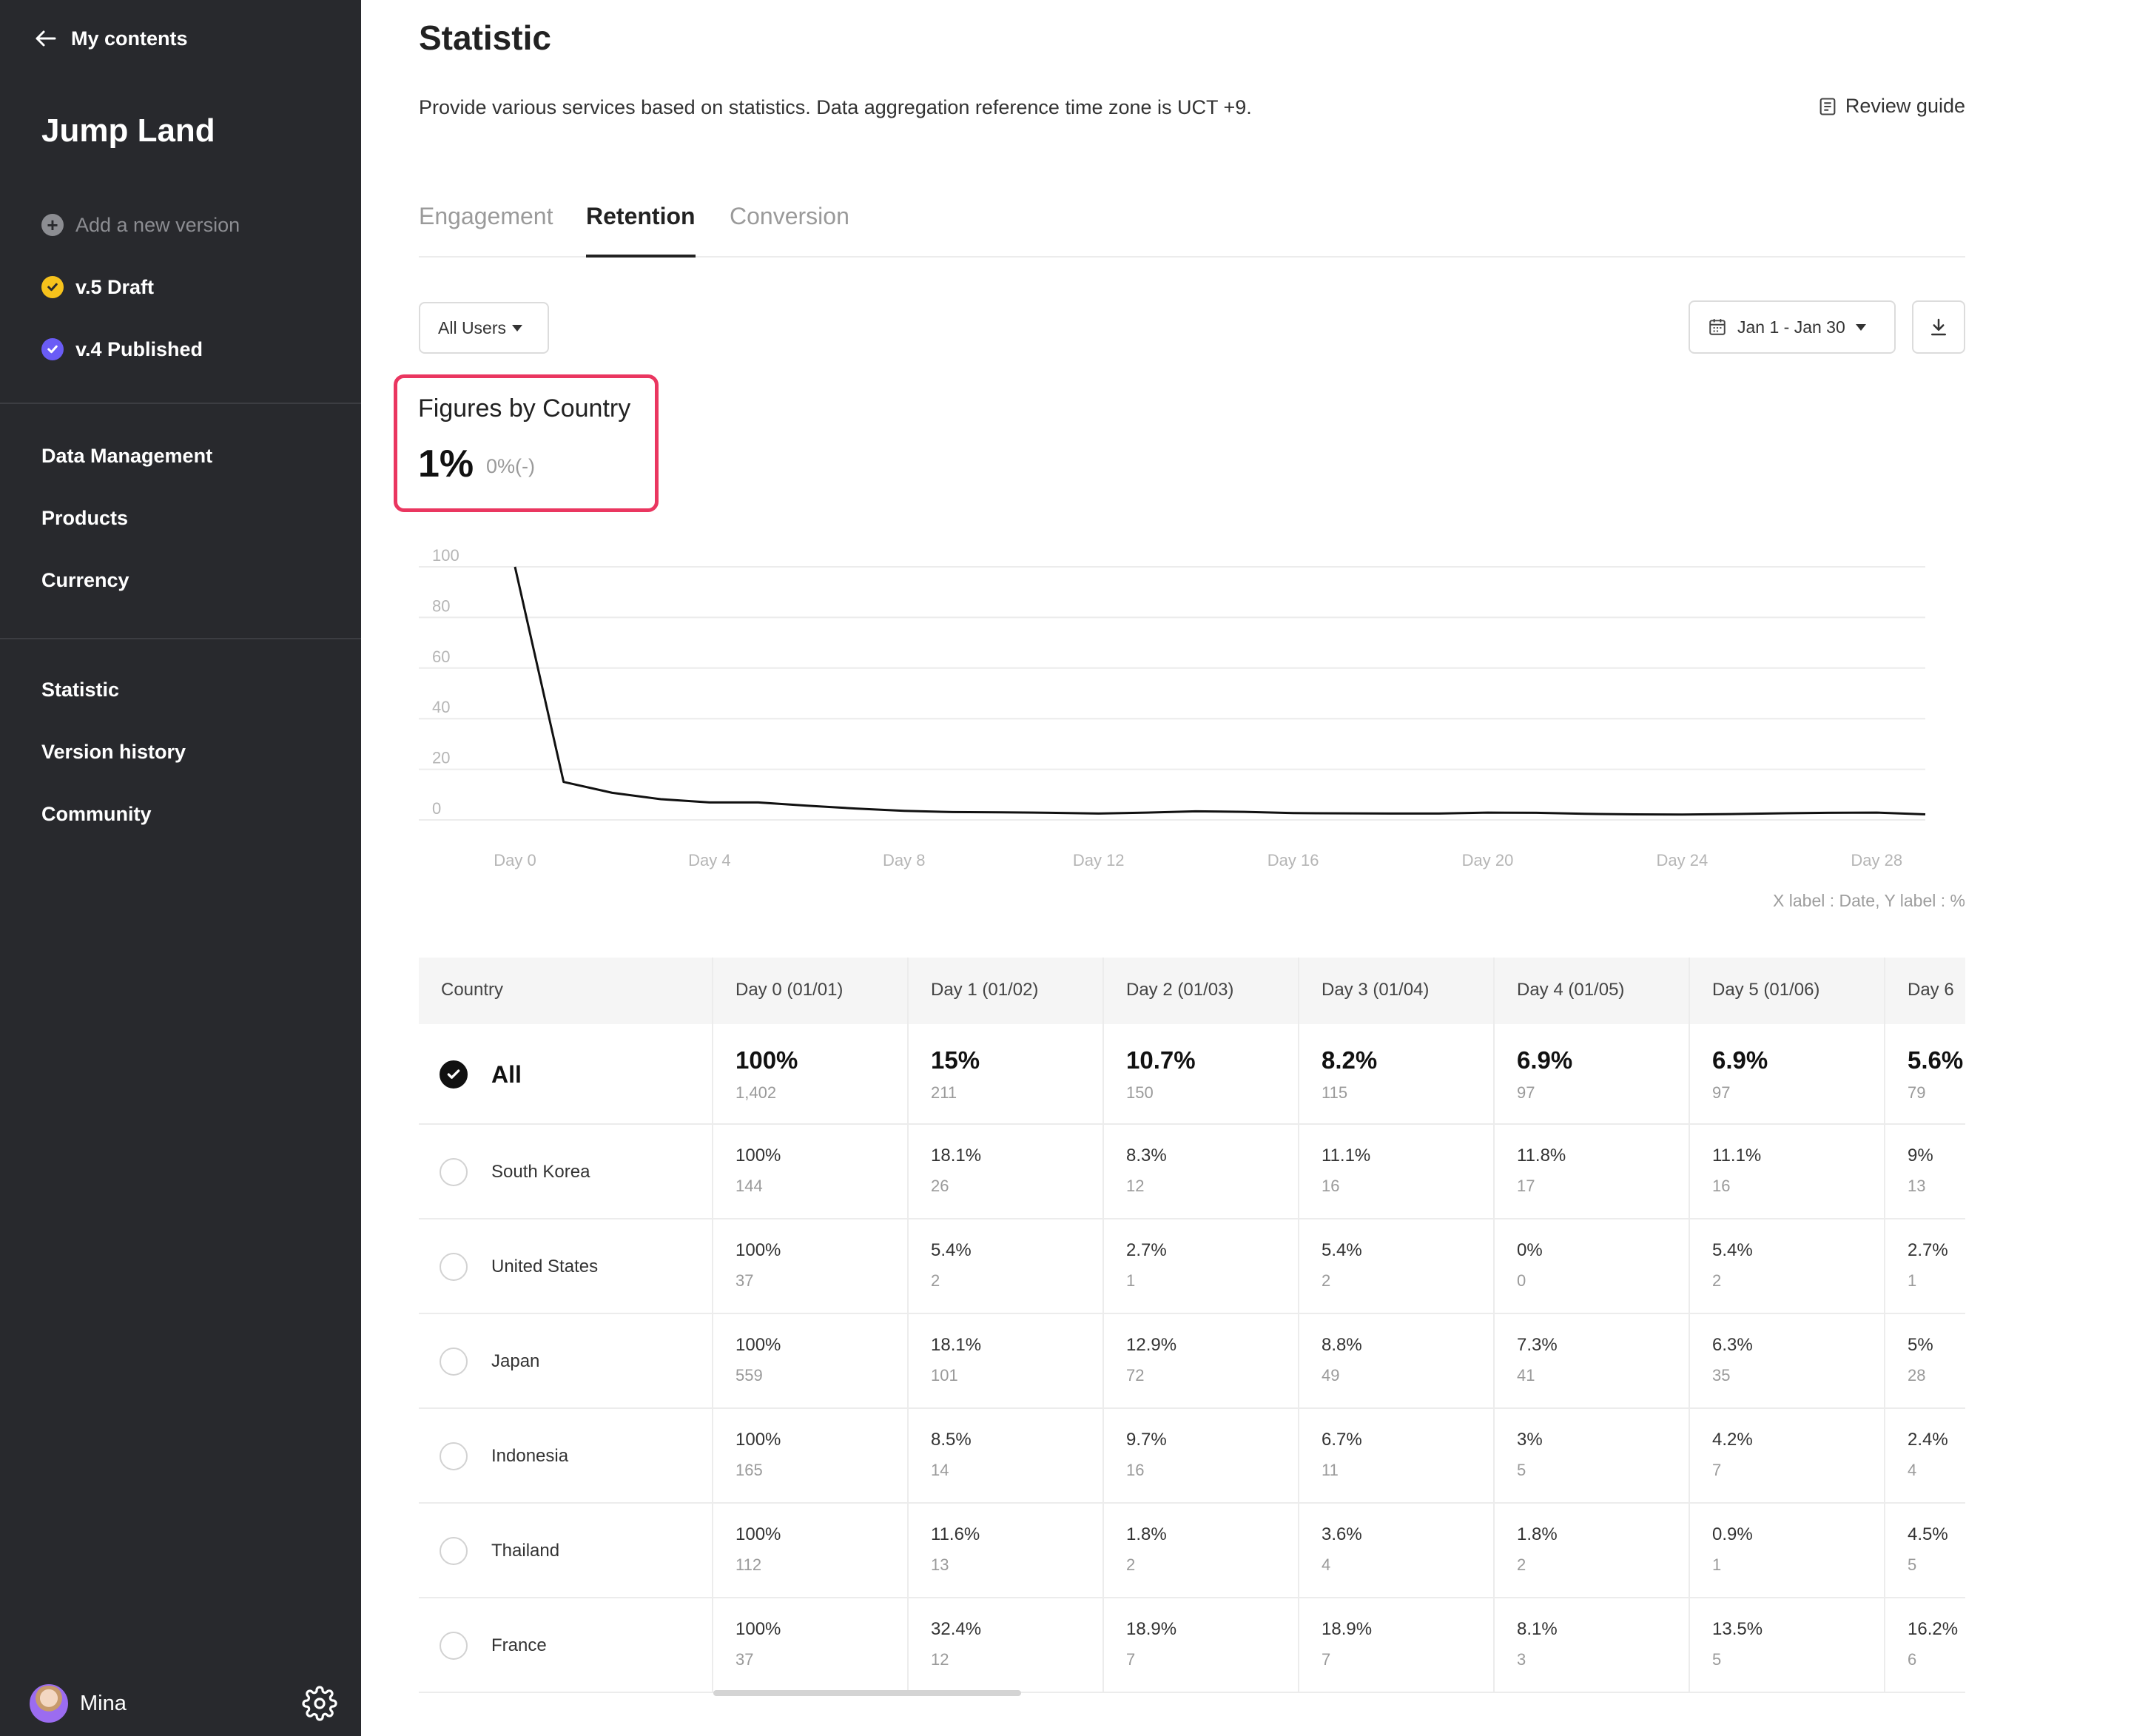 This screenshot has width=2131, height=1736. I want to click on download-icon, so click(1938, 327).